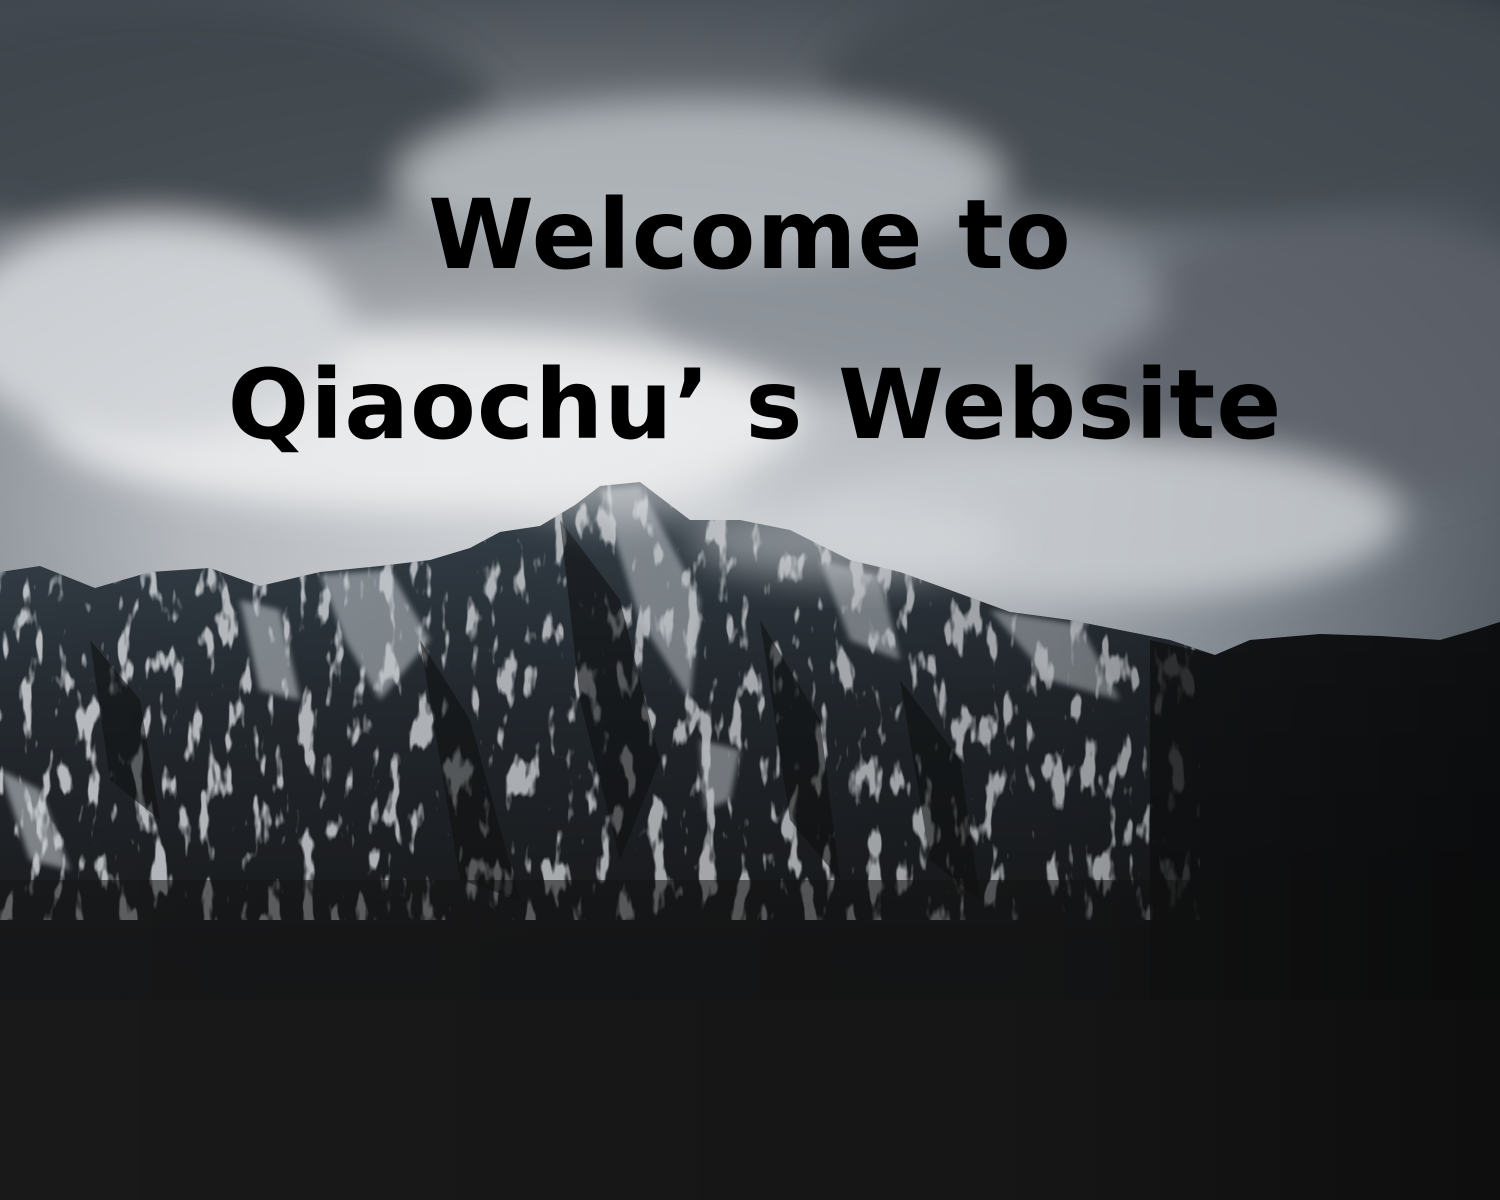  What do you see at coordinates (750, 235) in the screenshot?
I see `headline-line-1: Welcome to` at bounding box center [750, 235].